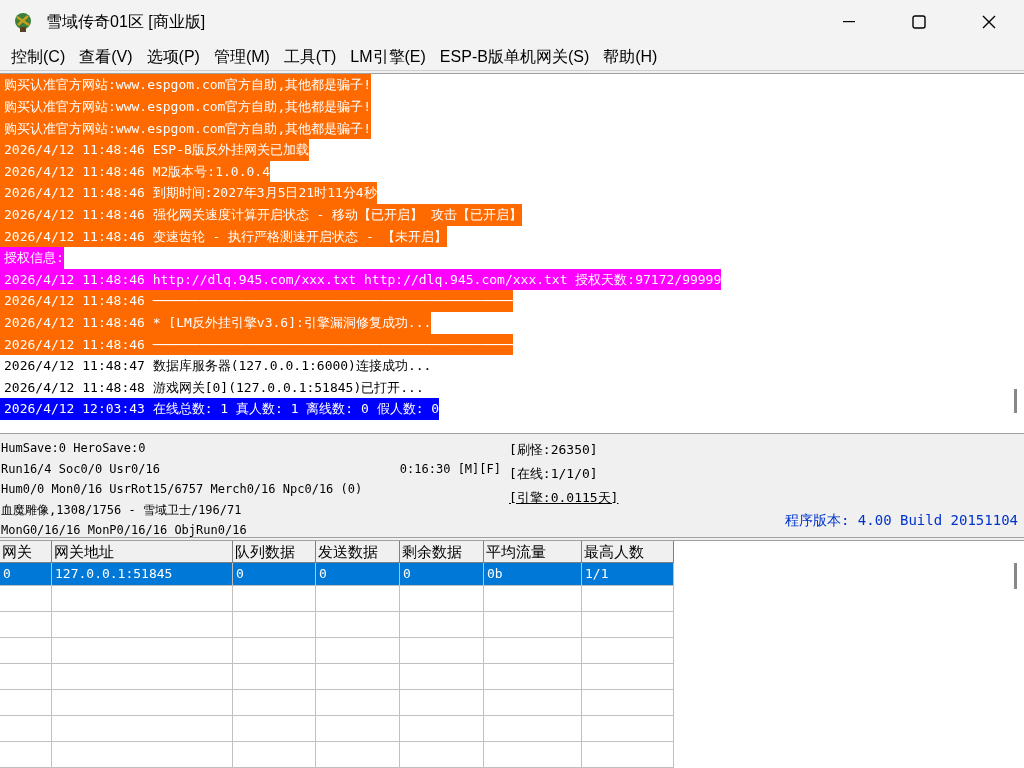 The height and width of the screenshot is (768, 1024). Describe the element at coordinates (26, 552) in the screenshot. I see `column-header: 网关` at that location.